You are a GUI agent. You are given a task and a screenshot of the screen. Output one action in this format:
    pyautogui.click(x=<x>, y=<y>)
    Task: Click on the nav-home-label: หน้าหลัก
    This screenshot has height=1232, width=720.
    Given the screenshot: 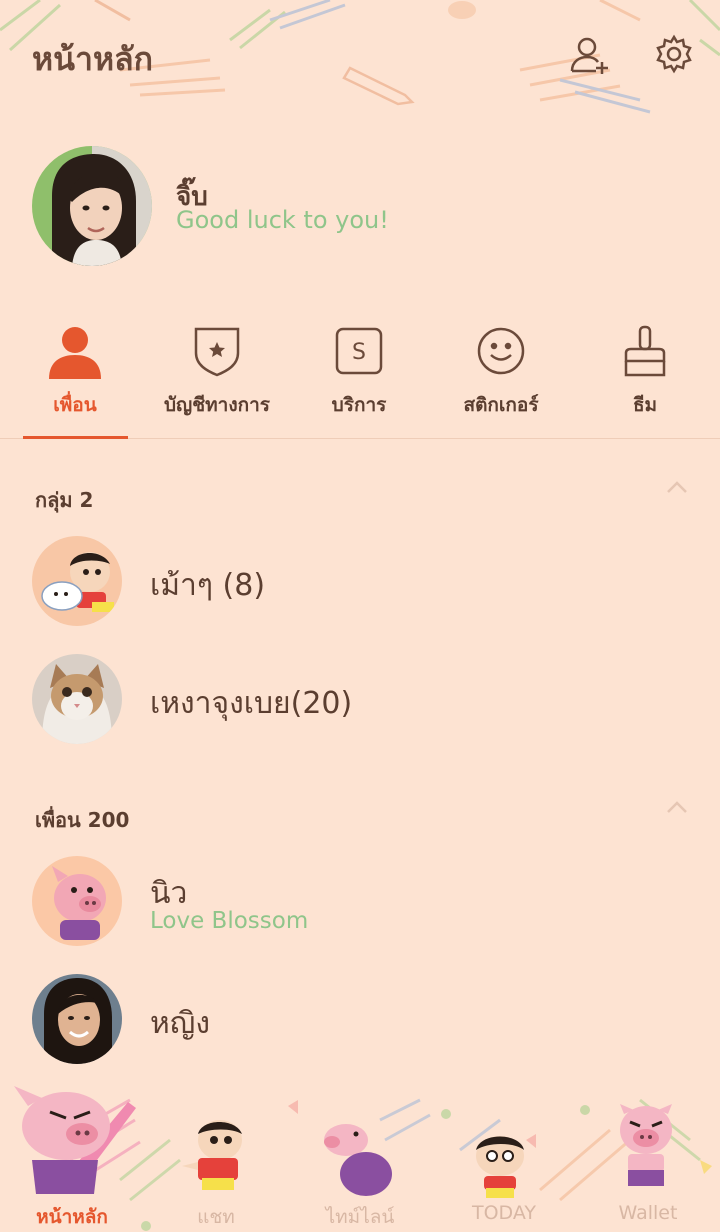 What is the action you would take?
    pyautogui.click(x=72, y=1217)
    